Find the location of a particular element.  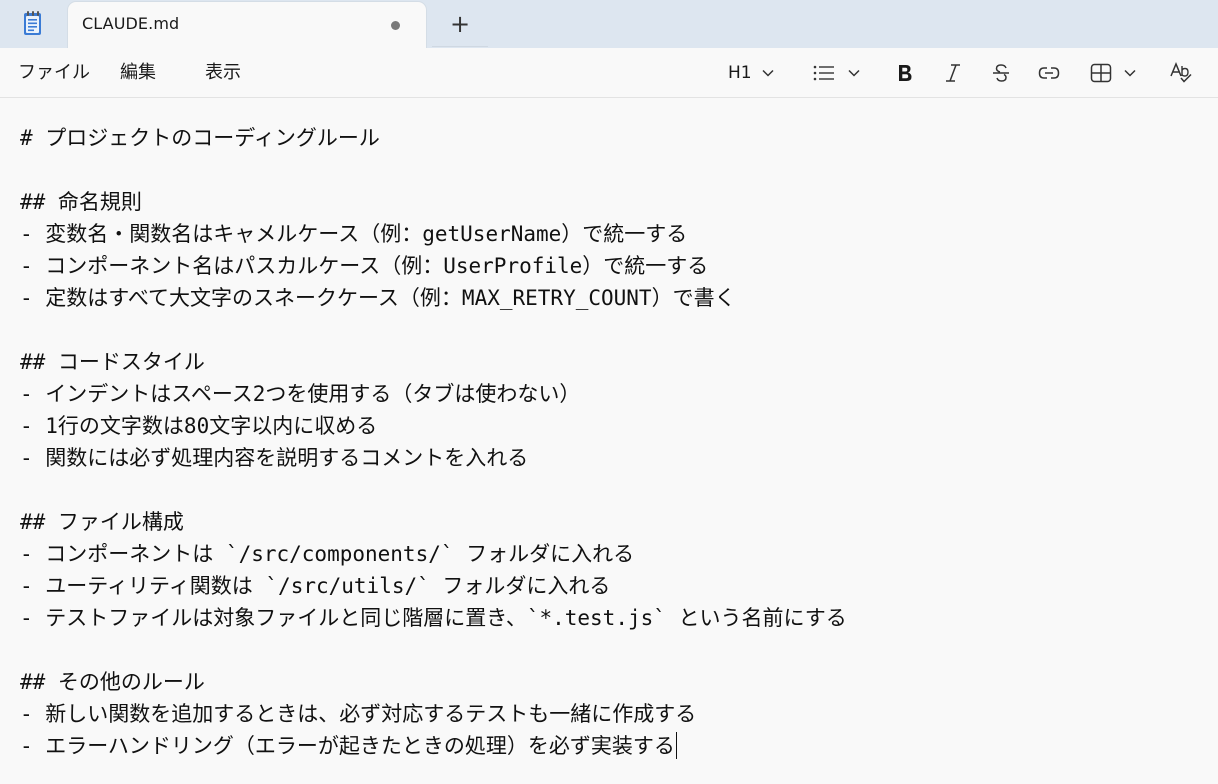

list-dropdown is located at coordinates (836, 73).